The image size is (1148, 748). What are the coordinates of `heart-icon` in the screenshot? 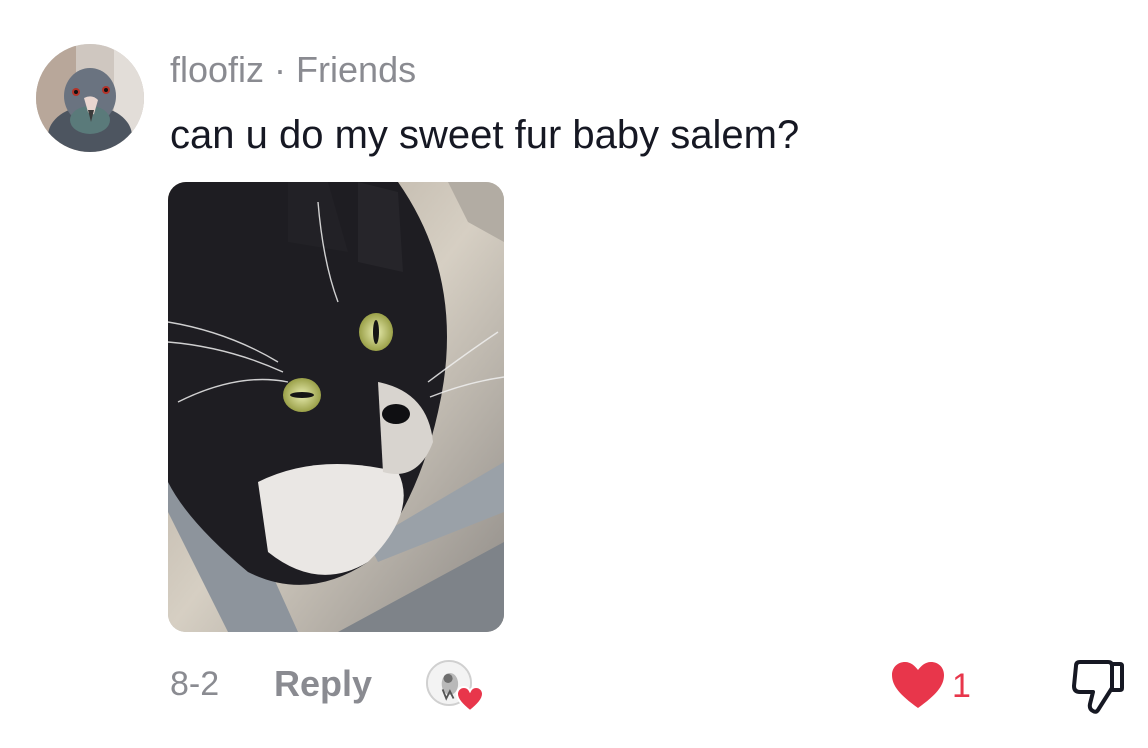 It's located at (918, 685).